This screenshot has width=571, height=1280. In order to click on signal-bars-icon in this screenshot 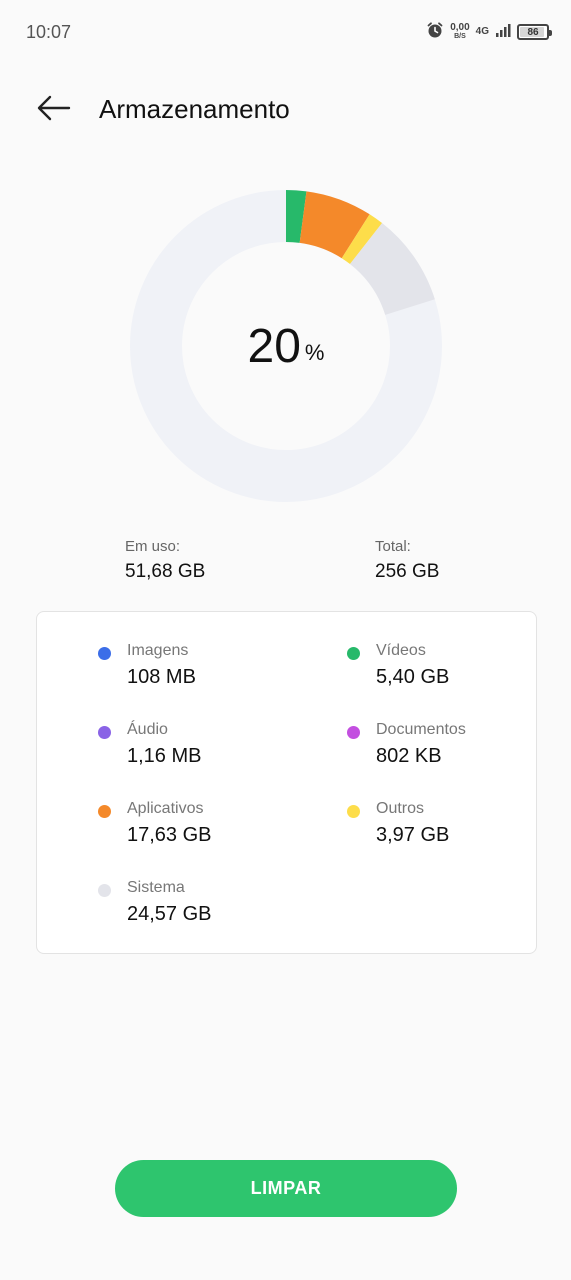, I will do `click(503, 32)`.